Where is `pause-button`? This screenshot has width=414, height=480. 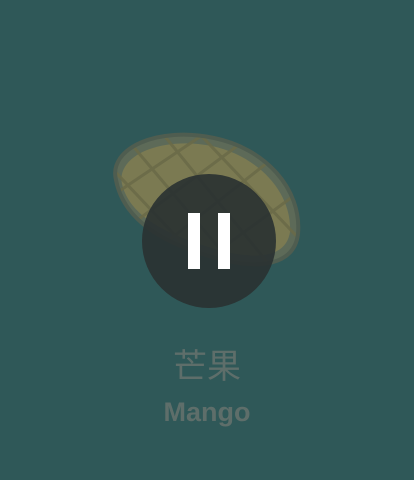
pause-button is located at coordinates (209, 241).